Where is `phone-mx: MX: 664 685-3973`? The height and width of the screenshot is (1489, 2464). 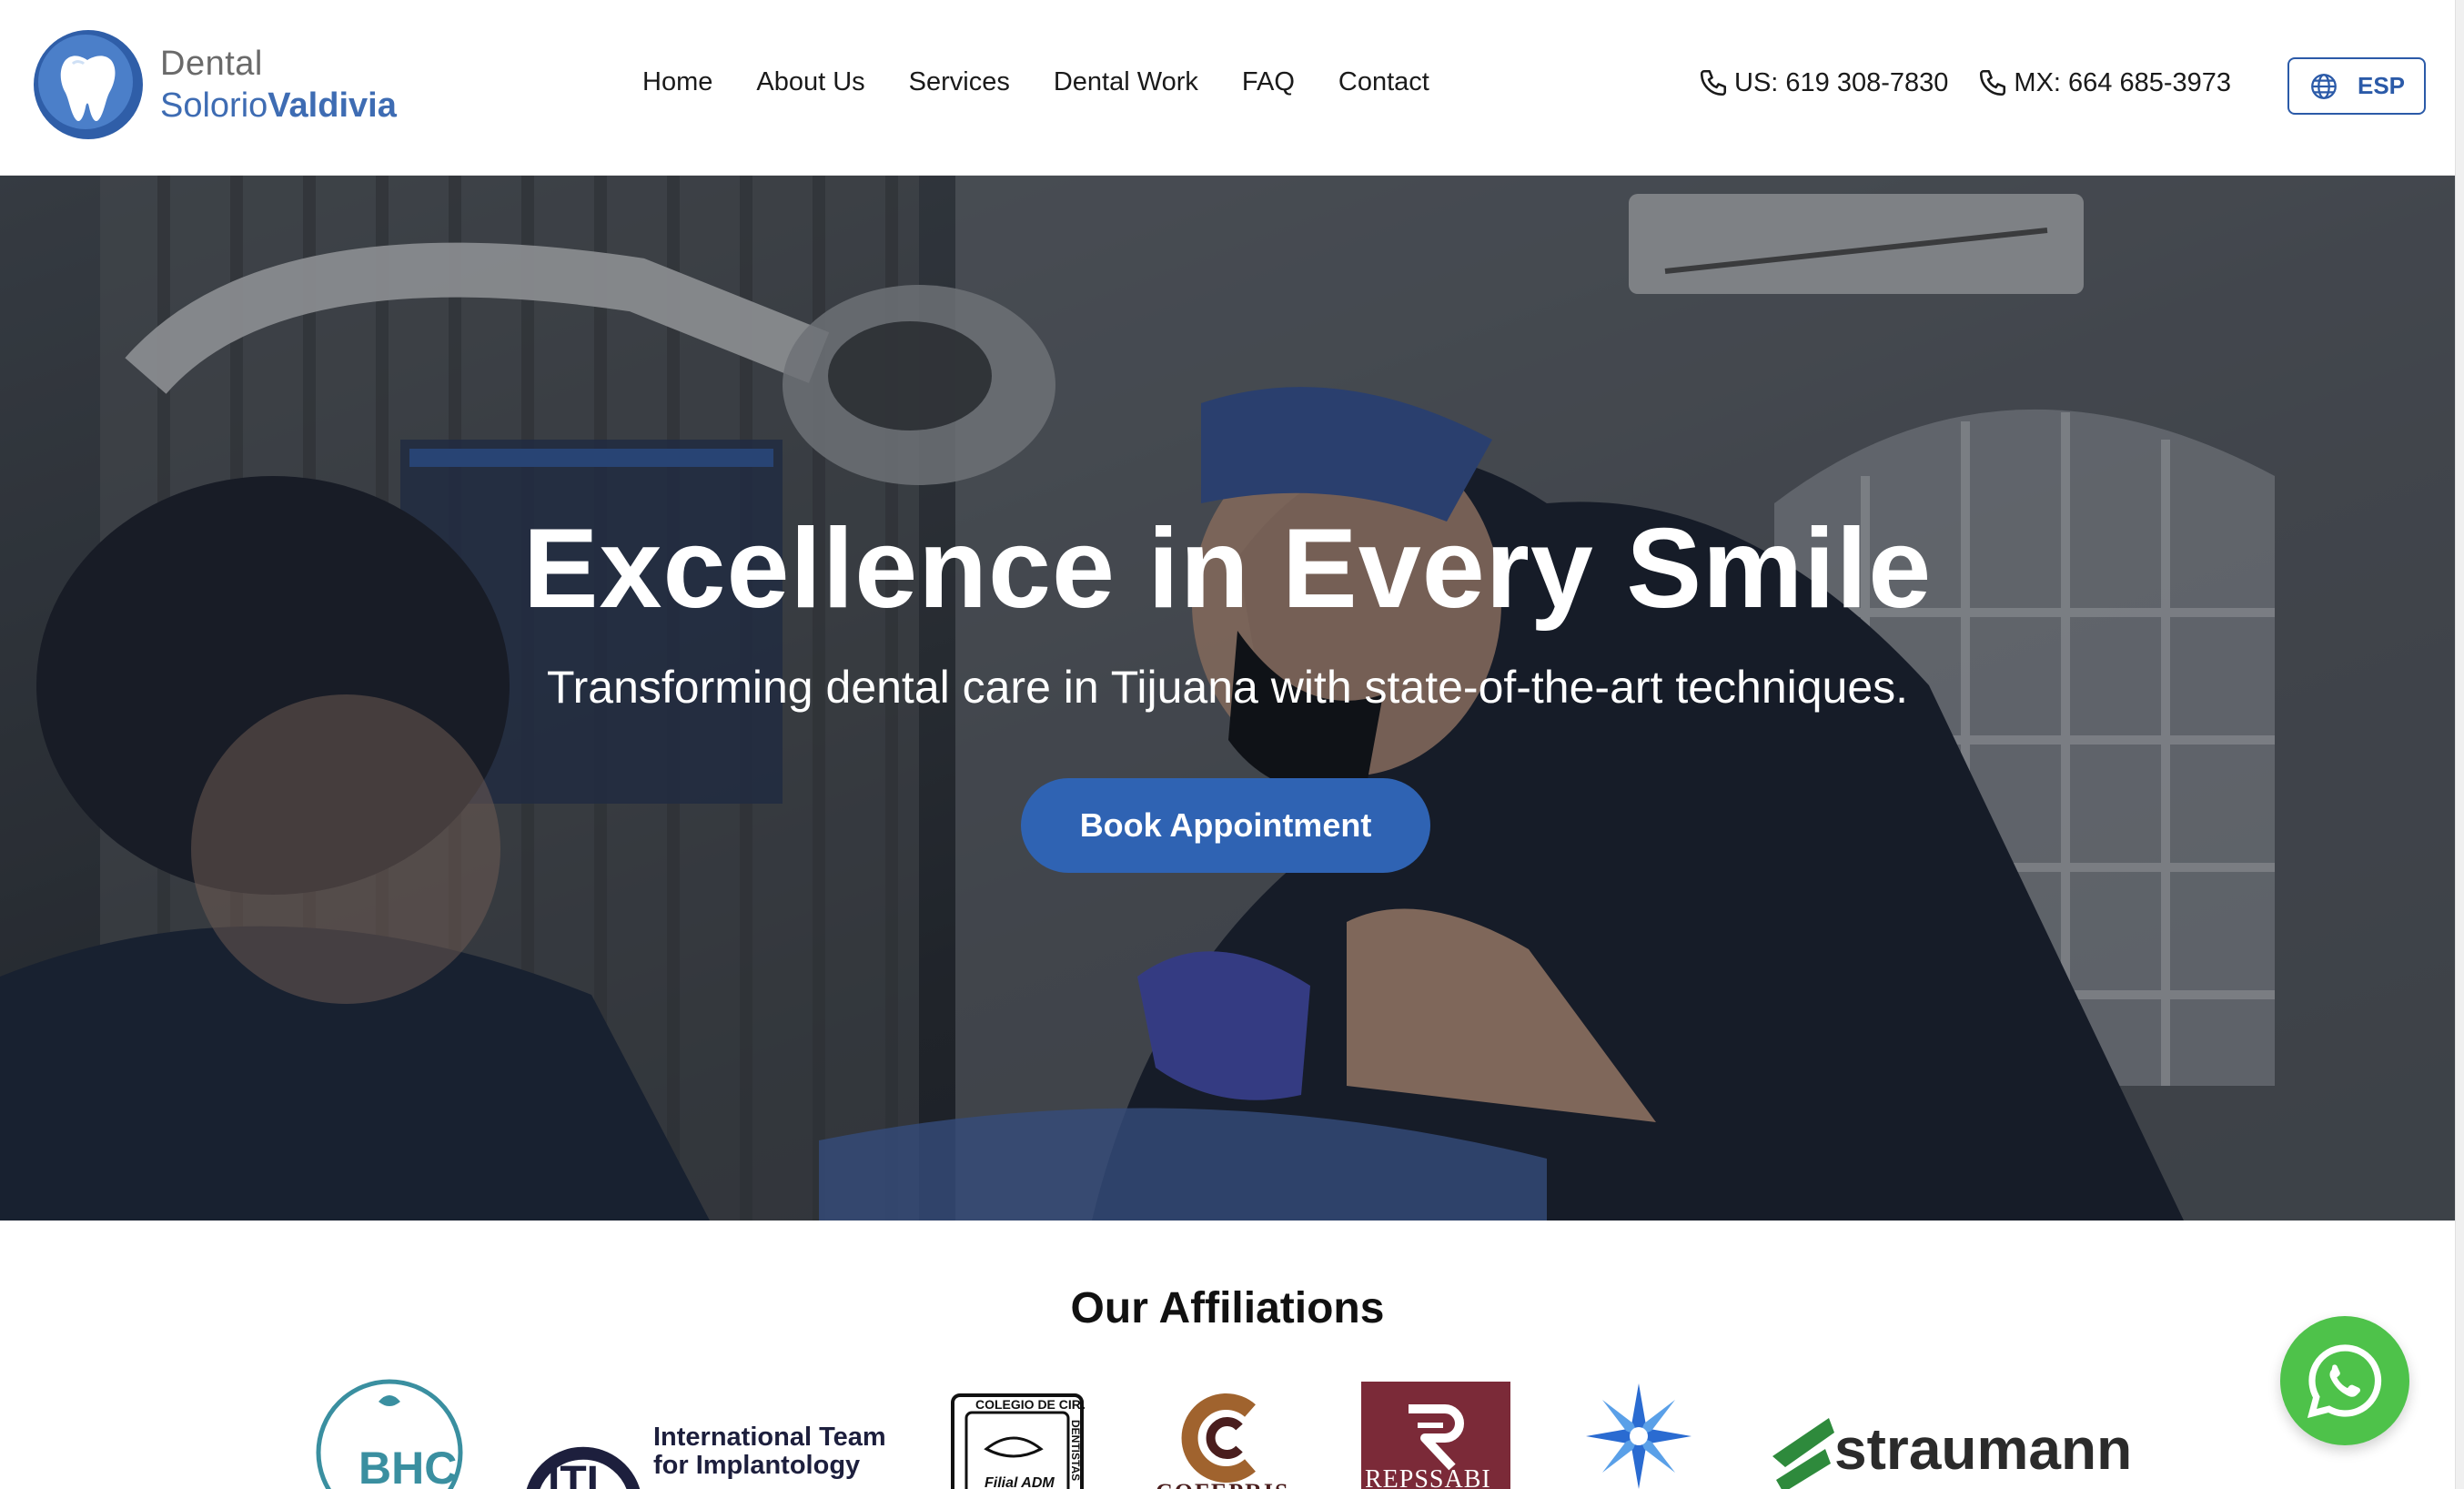 phone-mx: MX: 664 685-3973 is located at coordinates (2104, 83).